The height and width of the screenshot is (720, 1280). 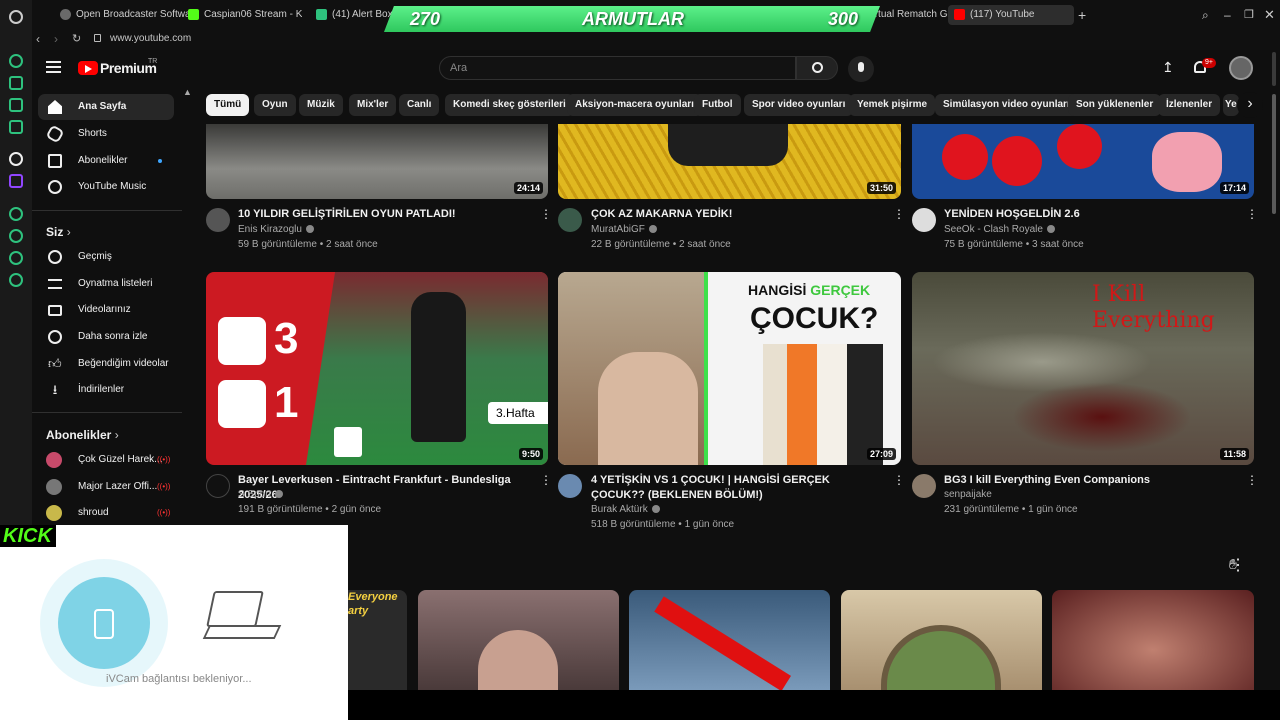 I want to click on forward-icon: ›, so click(x=56, y=39).